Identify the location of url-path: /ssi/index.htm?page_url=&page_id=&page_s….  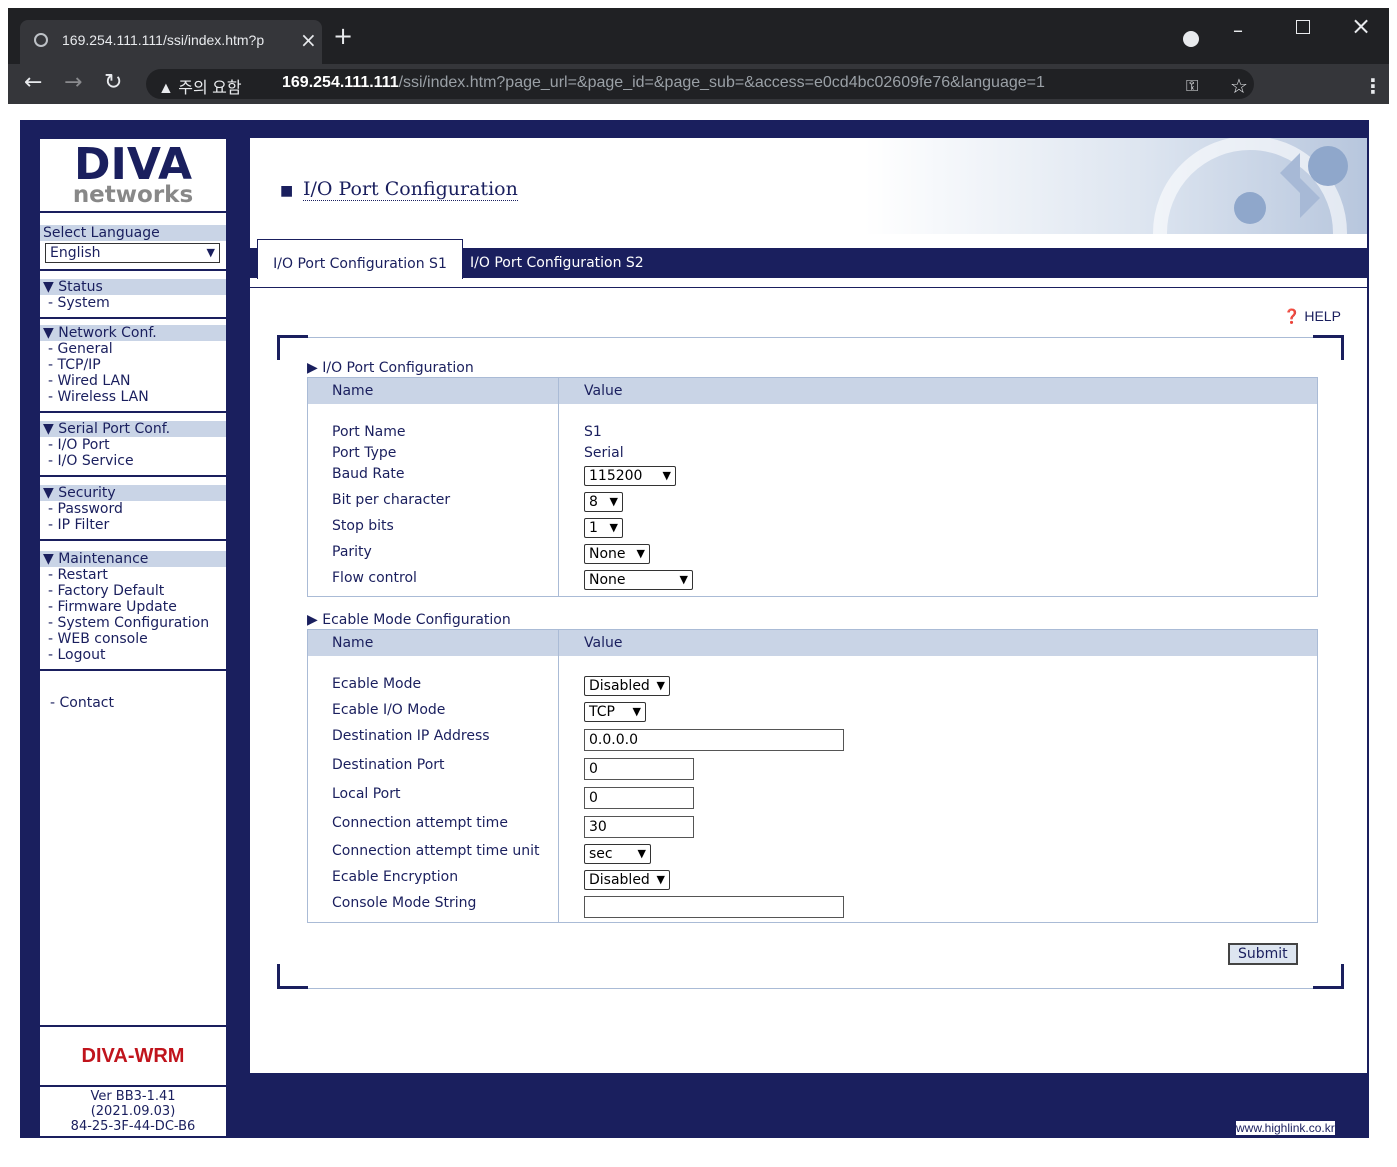
(721, 82).